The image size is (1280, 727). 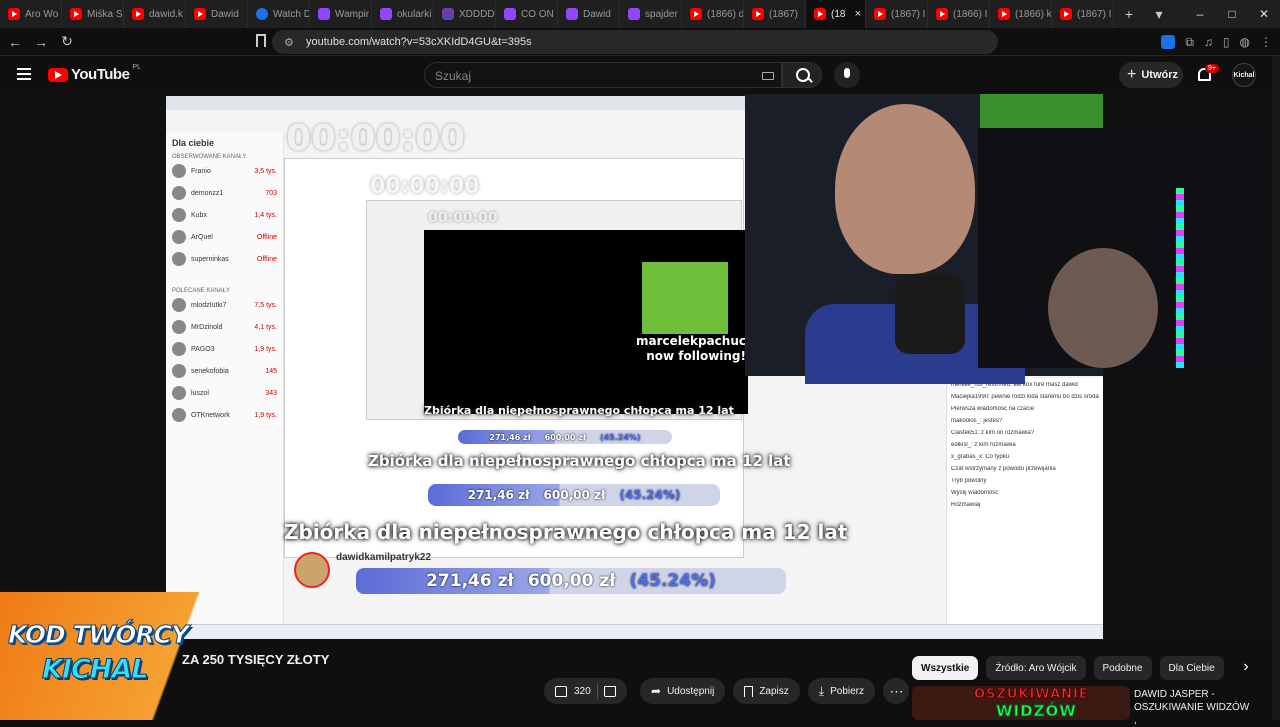 I want to click on filter-chip: Podobne, so click(x=1122, y=668).